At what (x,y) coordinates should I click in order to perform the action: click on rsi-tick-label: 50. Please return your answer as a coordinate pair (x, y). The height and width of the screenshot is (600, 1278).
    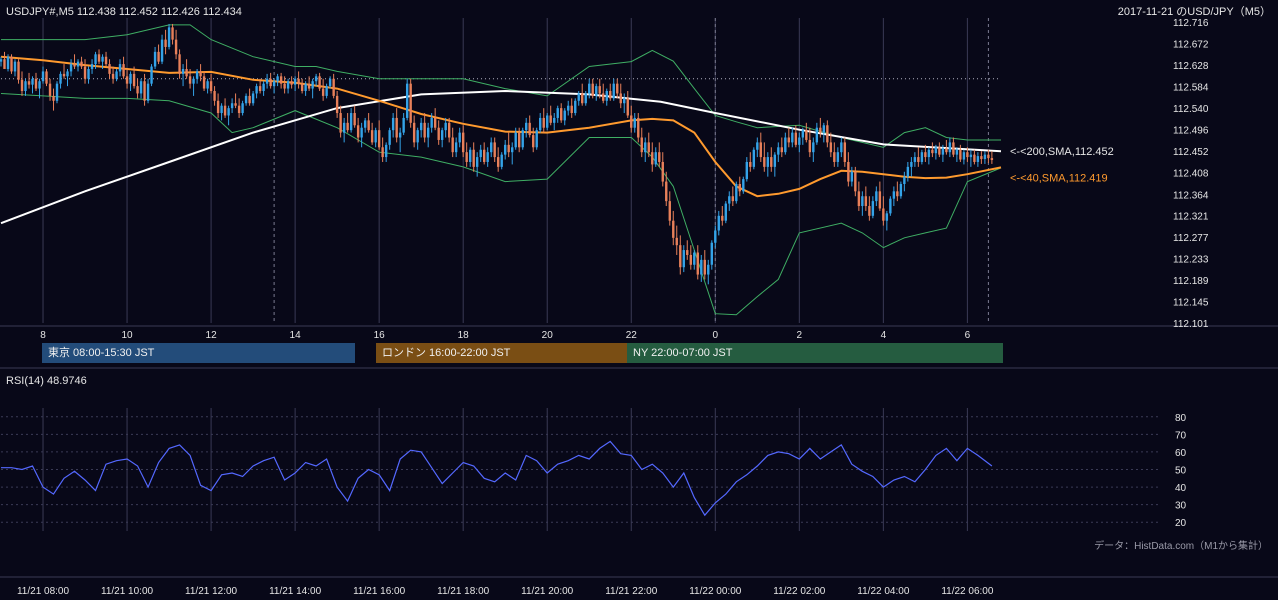
    Looking at the image, I should click on (1181, 471).